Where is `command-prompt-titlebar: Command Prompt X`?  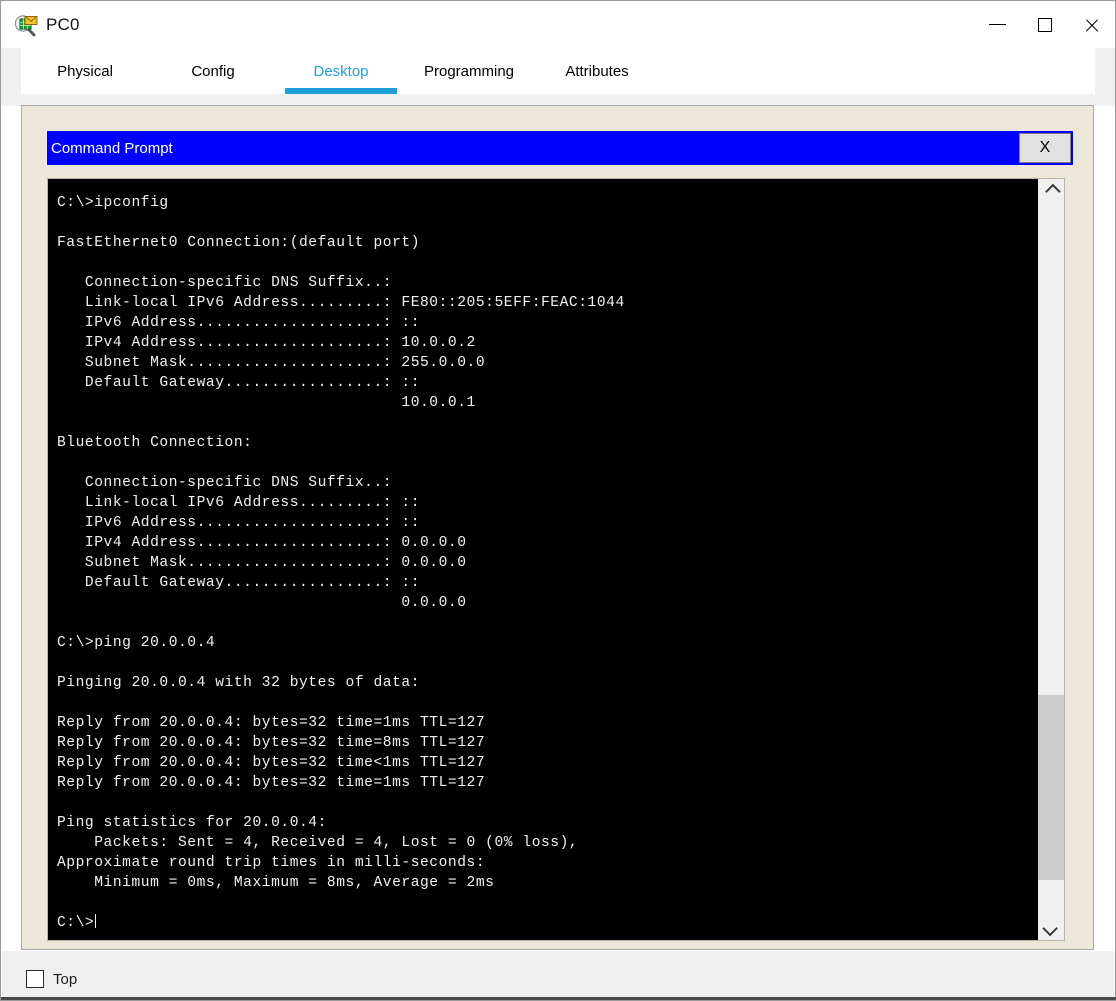
command-prompt-titlebar: Command Prompt X is located at coordinates (560, 148).